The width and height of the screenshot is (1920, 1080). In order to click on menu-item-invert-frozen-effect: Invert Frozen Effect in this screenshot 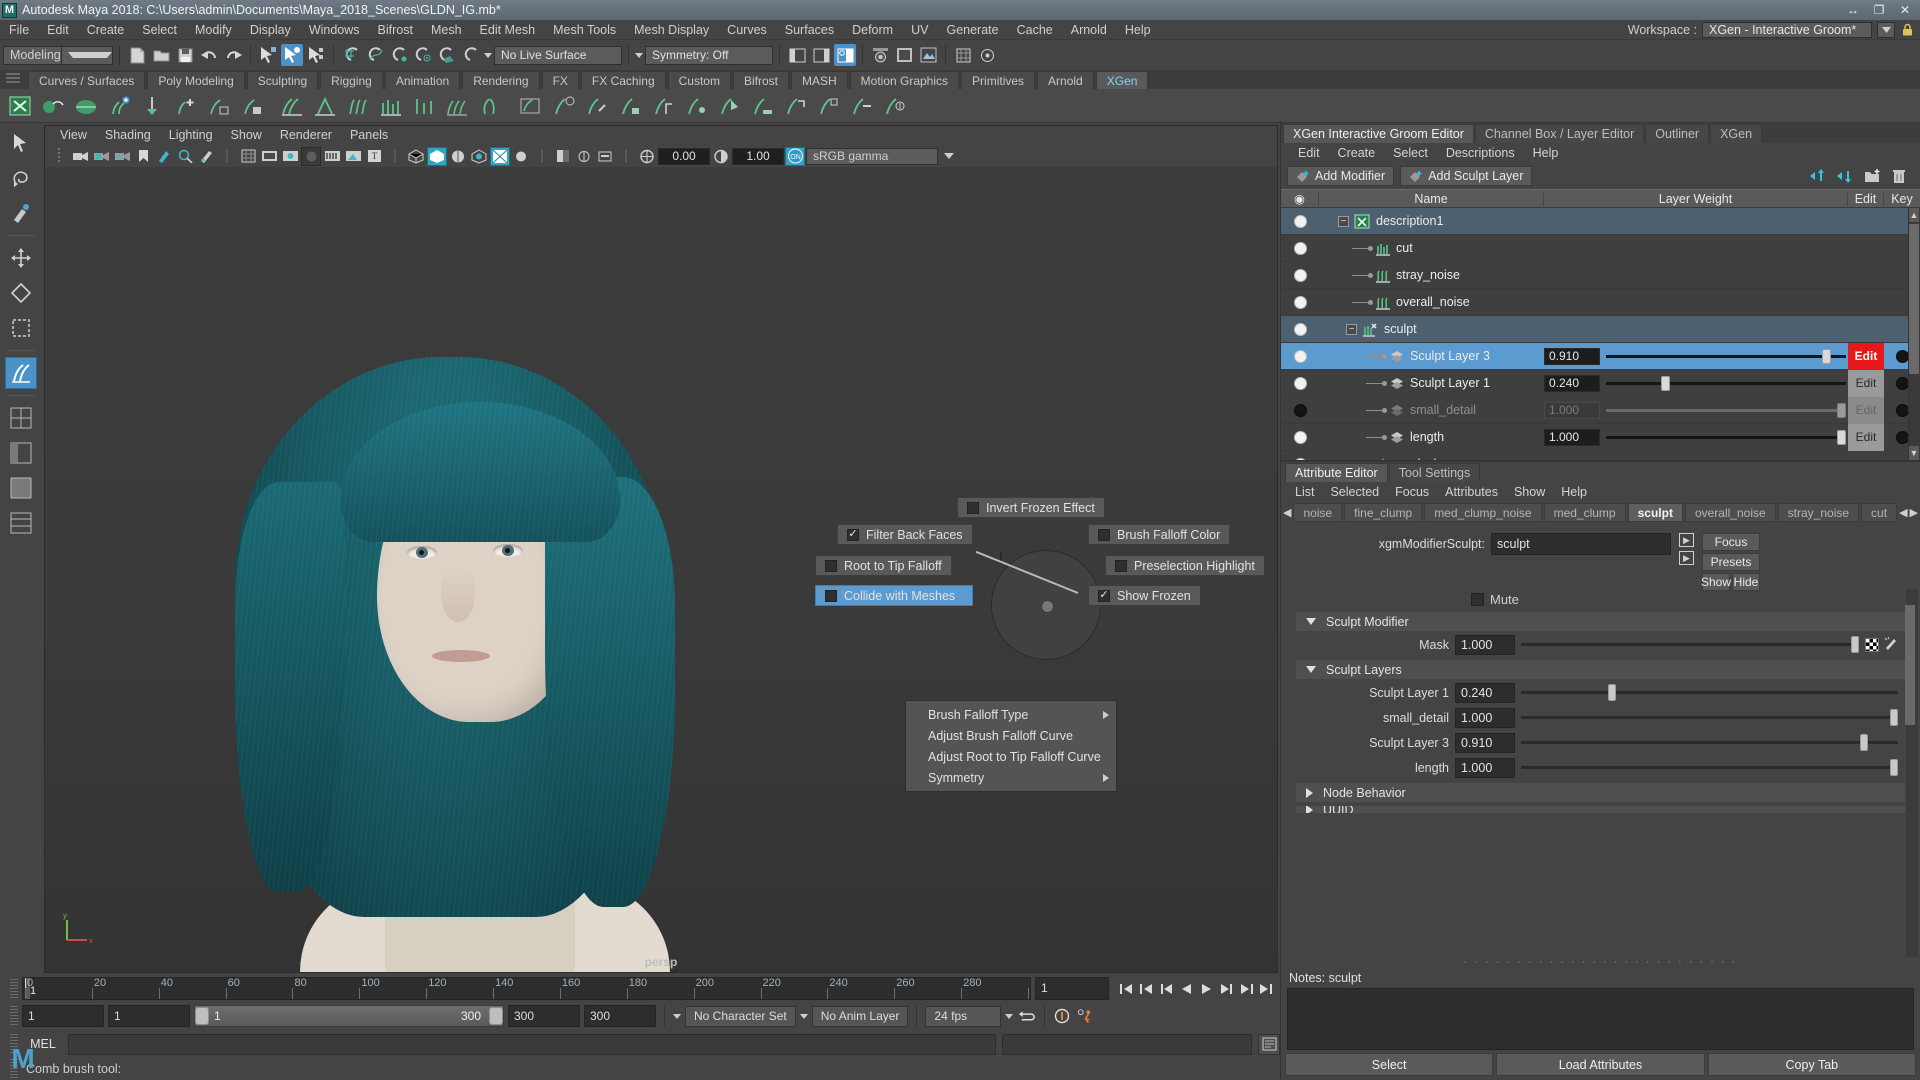, I will do `click(1031, 507)`.